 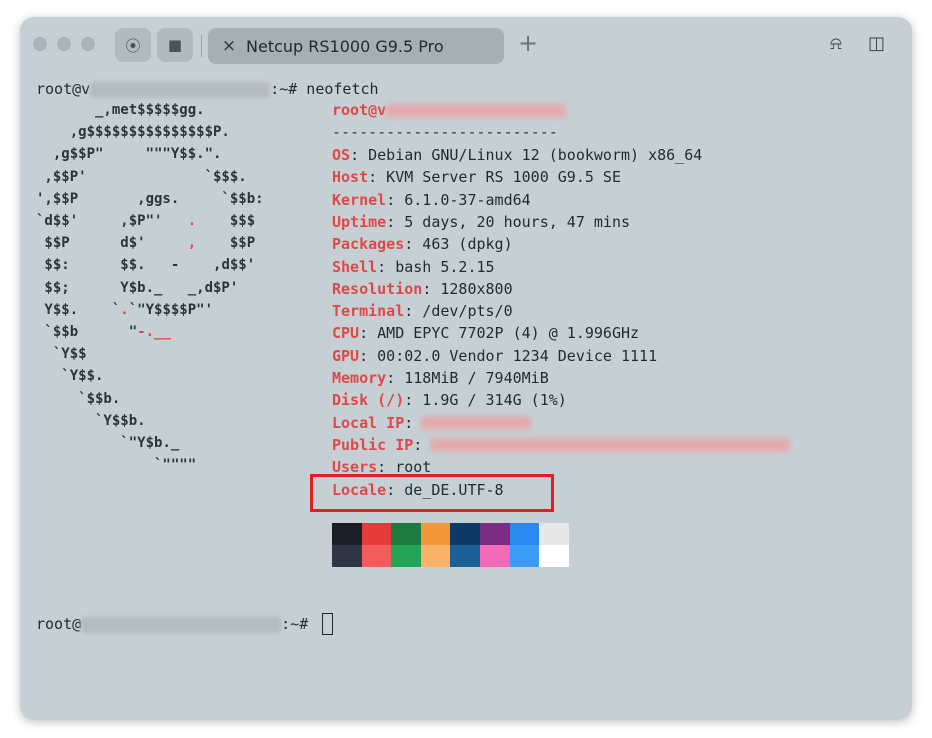 What do you see at coordinates (610, 445) in the screenshot?
I see `redacted-public-ip` at bounding box center [610, 445].